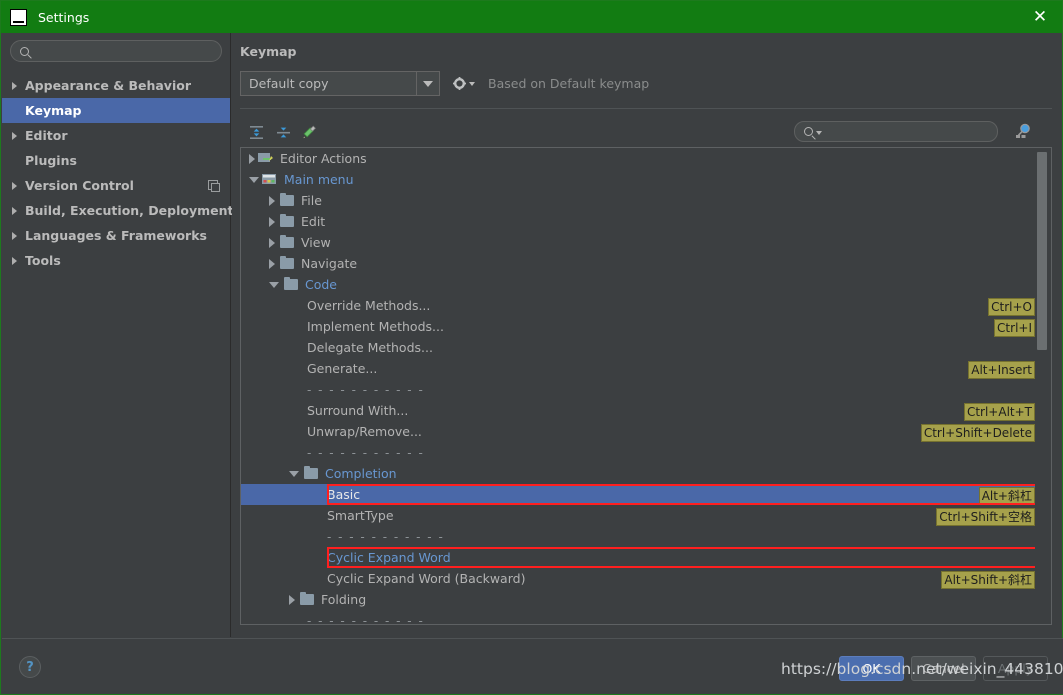 The height and width of the screenshot is (695, 1063). I want to click on tree-row: Navigate, so click(638, 263).